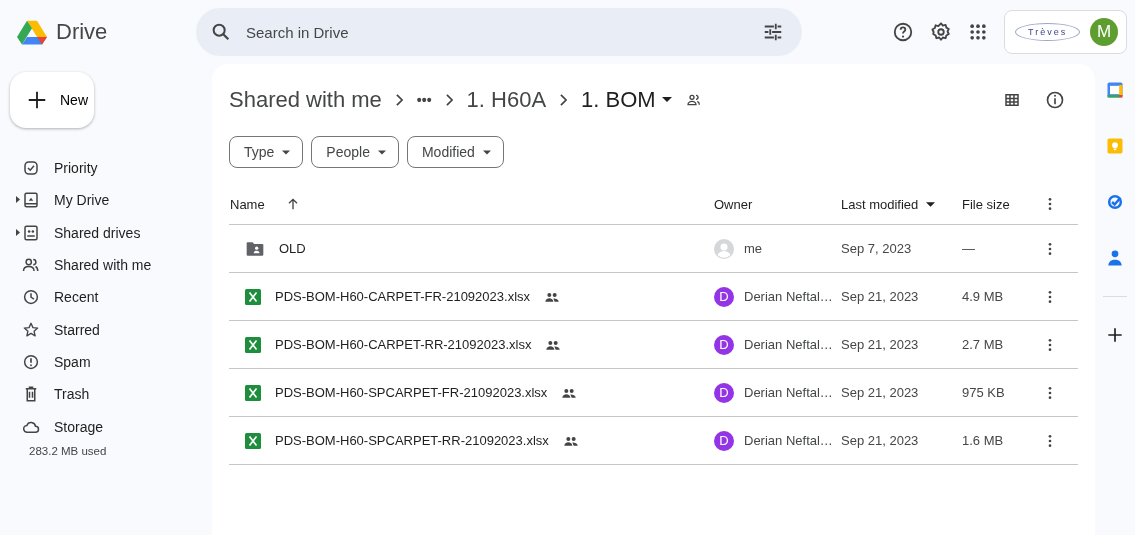 This screenshot has height=535, width=1135. What do you see at coordinates (693, 100) in the screenshot?
I see `shared-folder-icon` at bounding box center [693, 100].